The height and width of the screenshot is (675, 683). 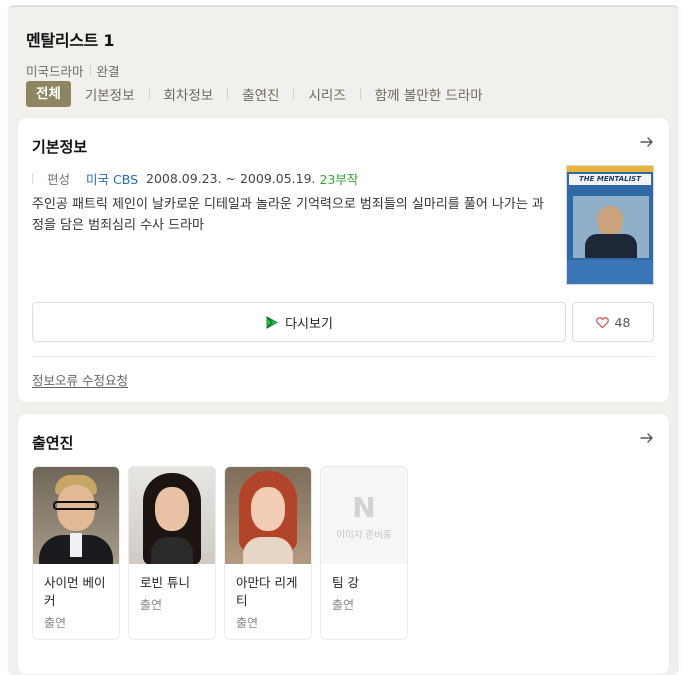 What do you see at coordinates (622, 322) in the screenshot?
I see `like-count: 48` at bounding box center [622, 322].